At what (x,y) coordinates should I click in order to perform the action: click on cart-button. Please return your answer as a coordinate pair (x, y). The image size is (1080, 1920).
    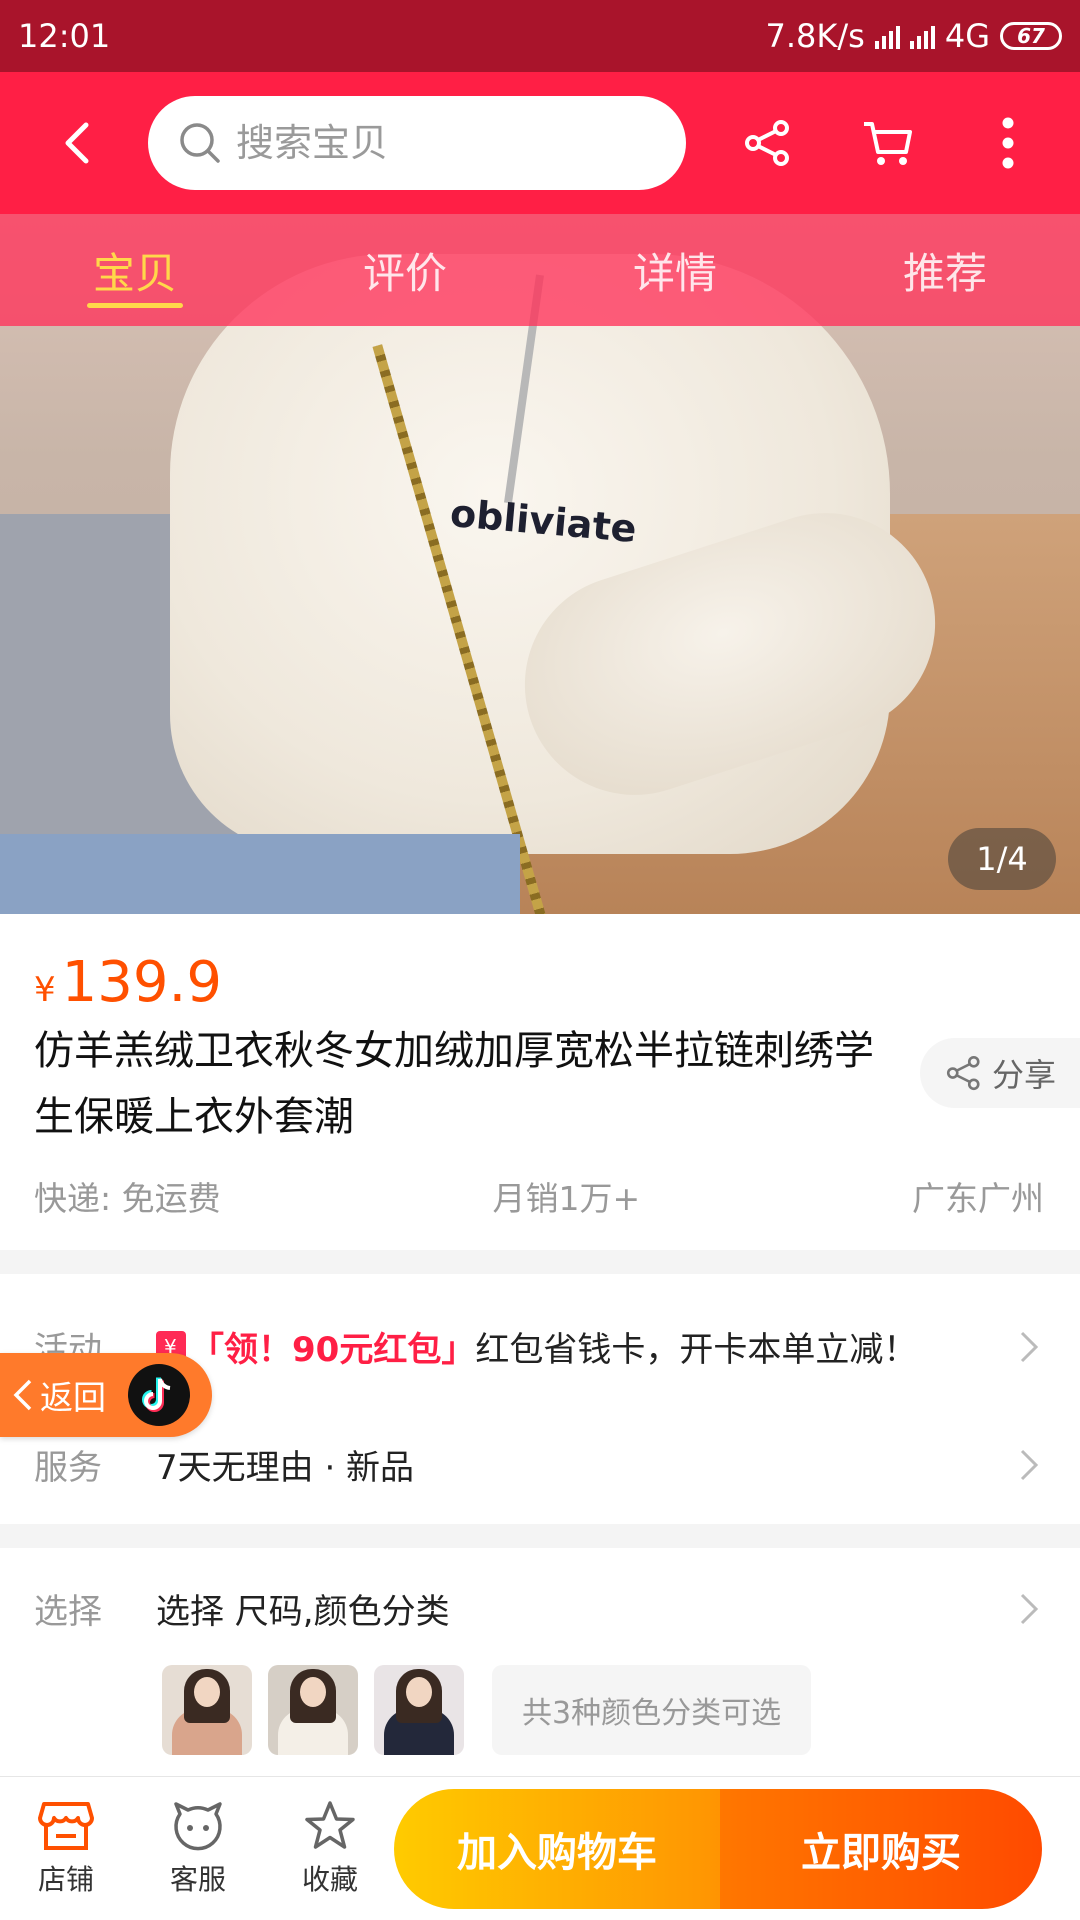
    Looking at the image, I should click on (888, 143).